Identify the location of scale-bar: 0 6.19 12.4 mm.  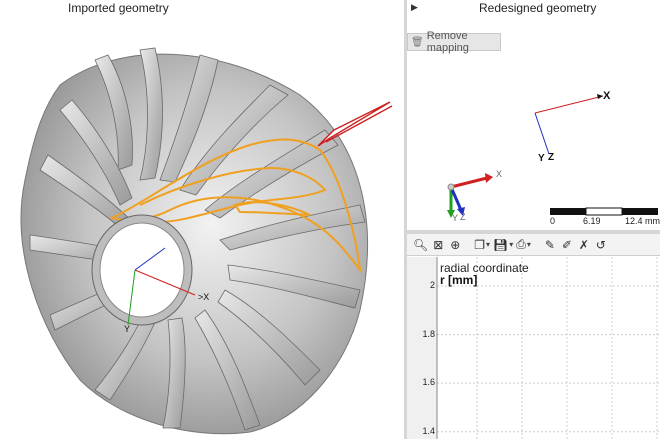
(604, 218).